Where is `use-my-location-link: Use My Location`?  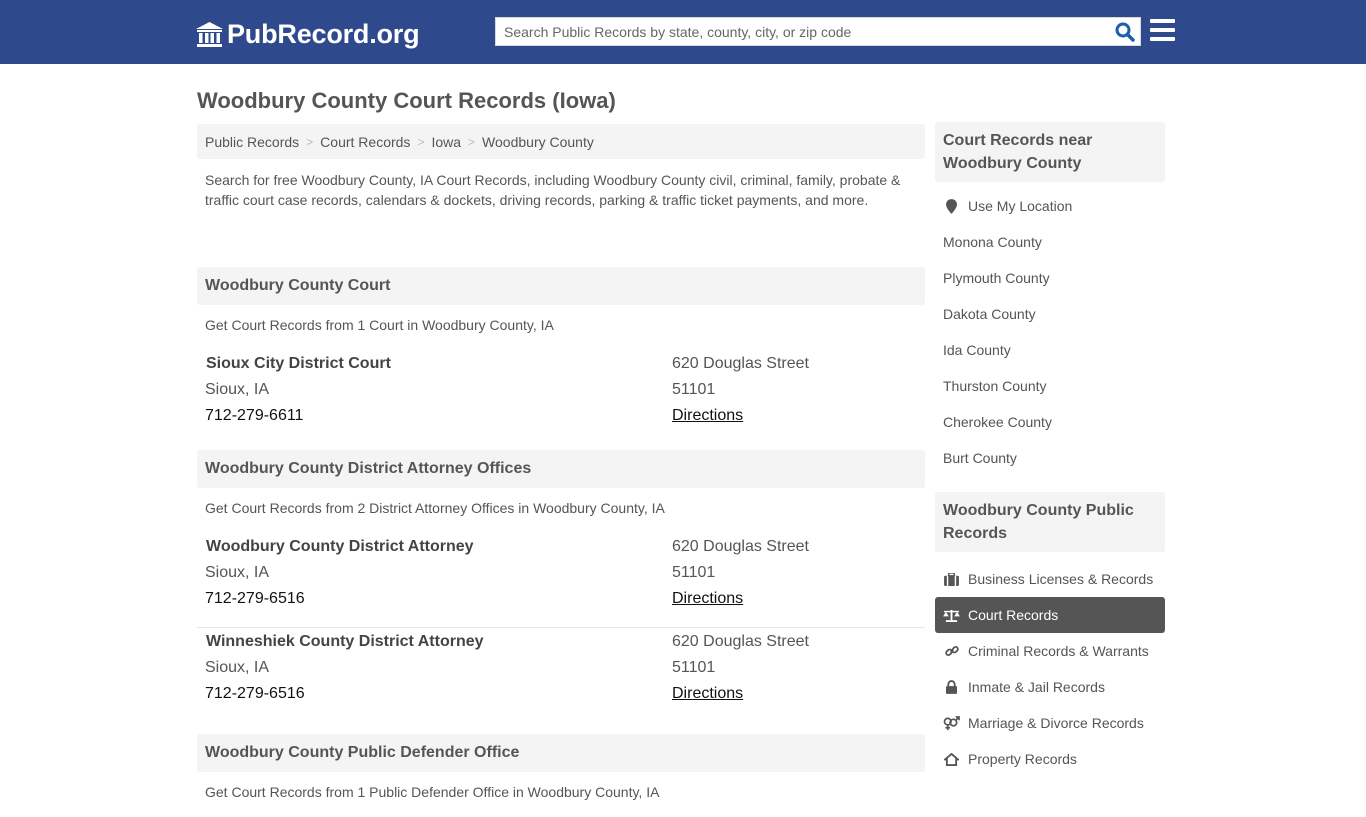 use-my-location-link: Use My Location is located at coordinates (1050, 206).